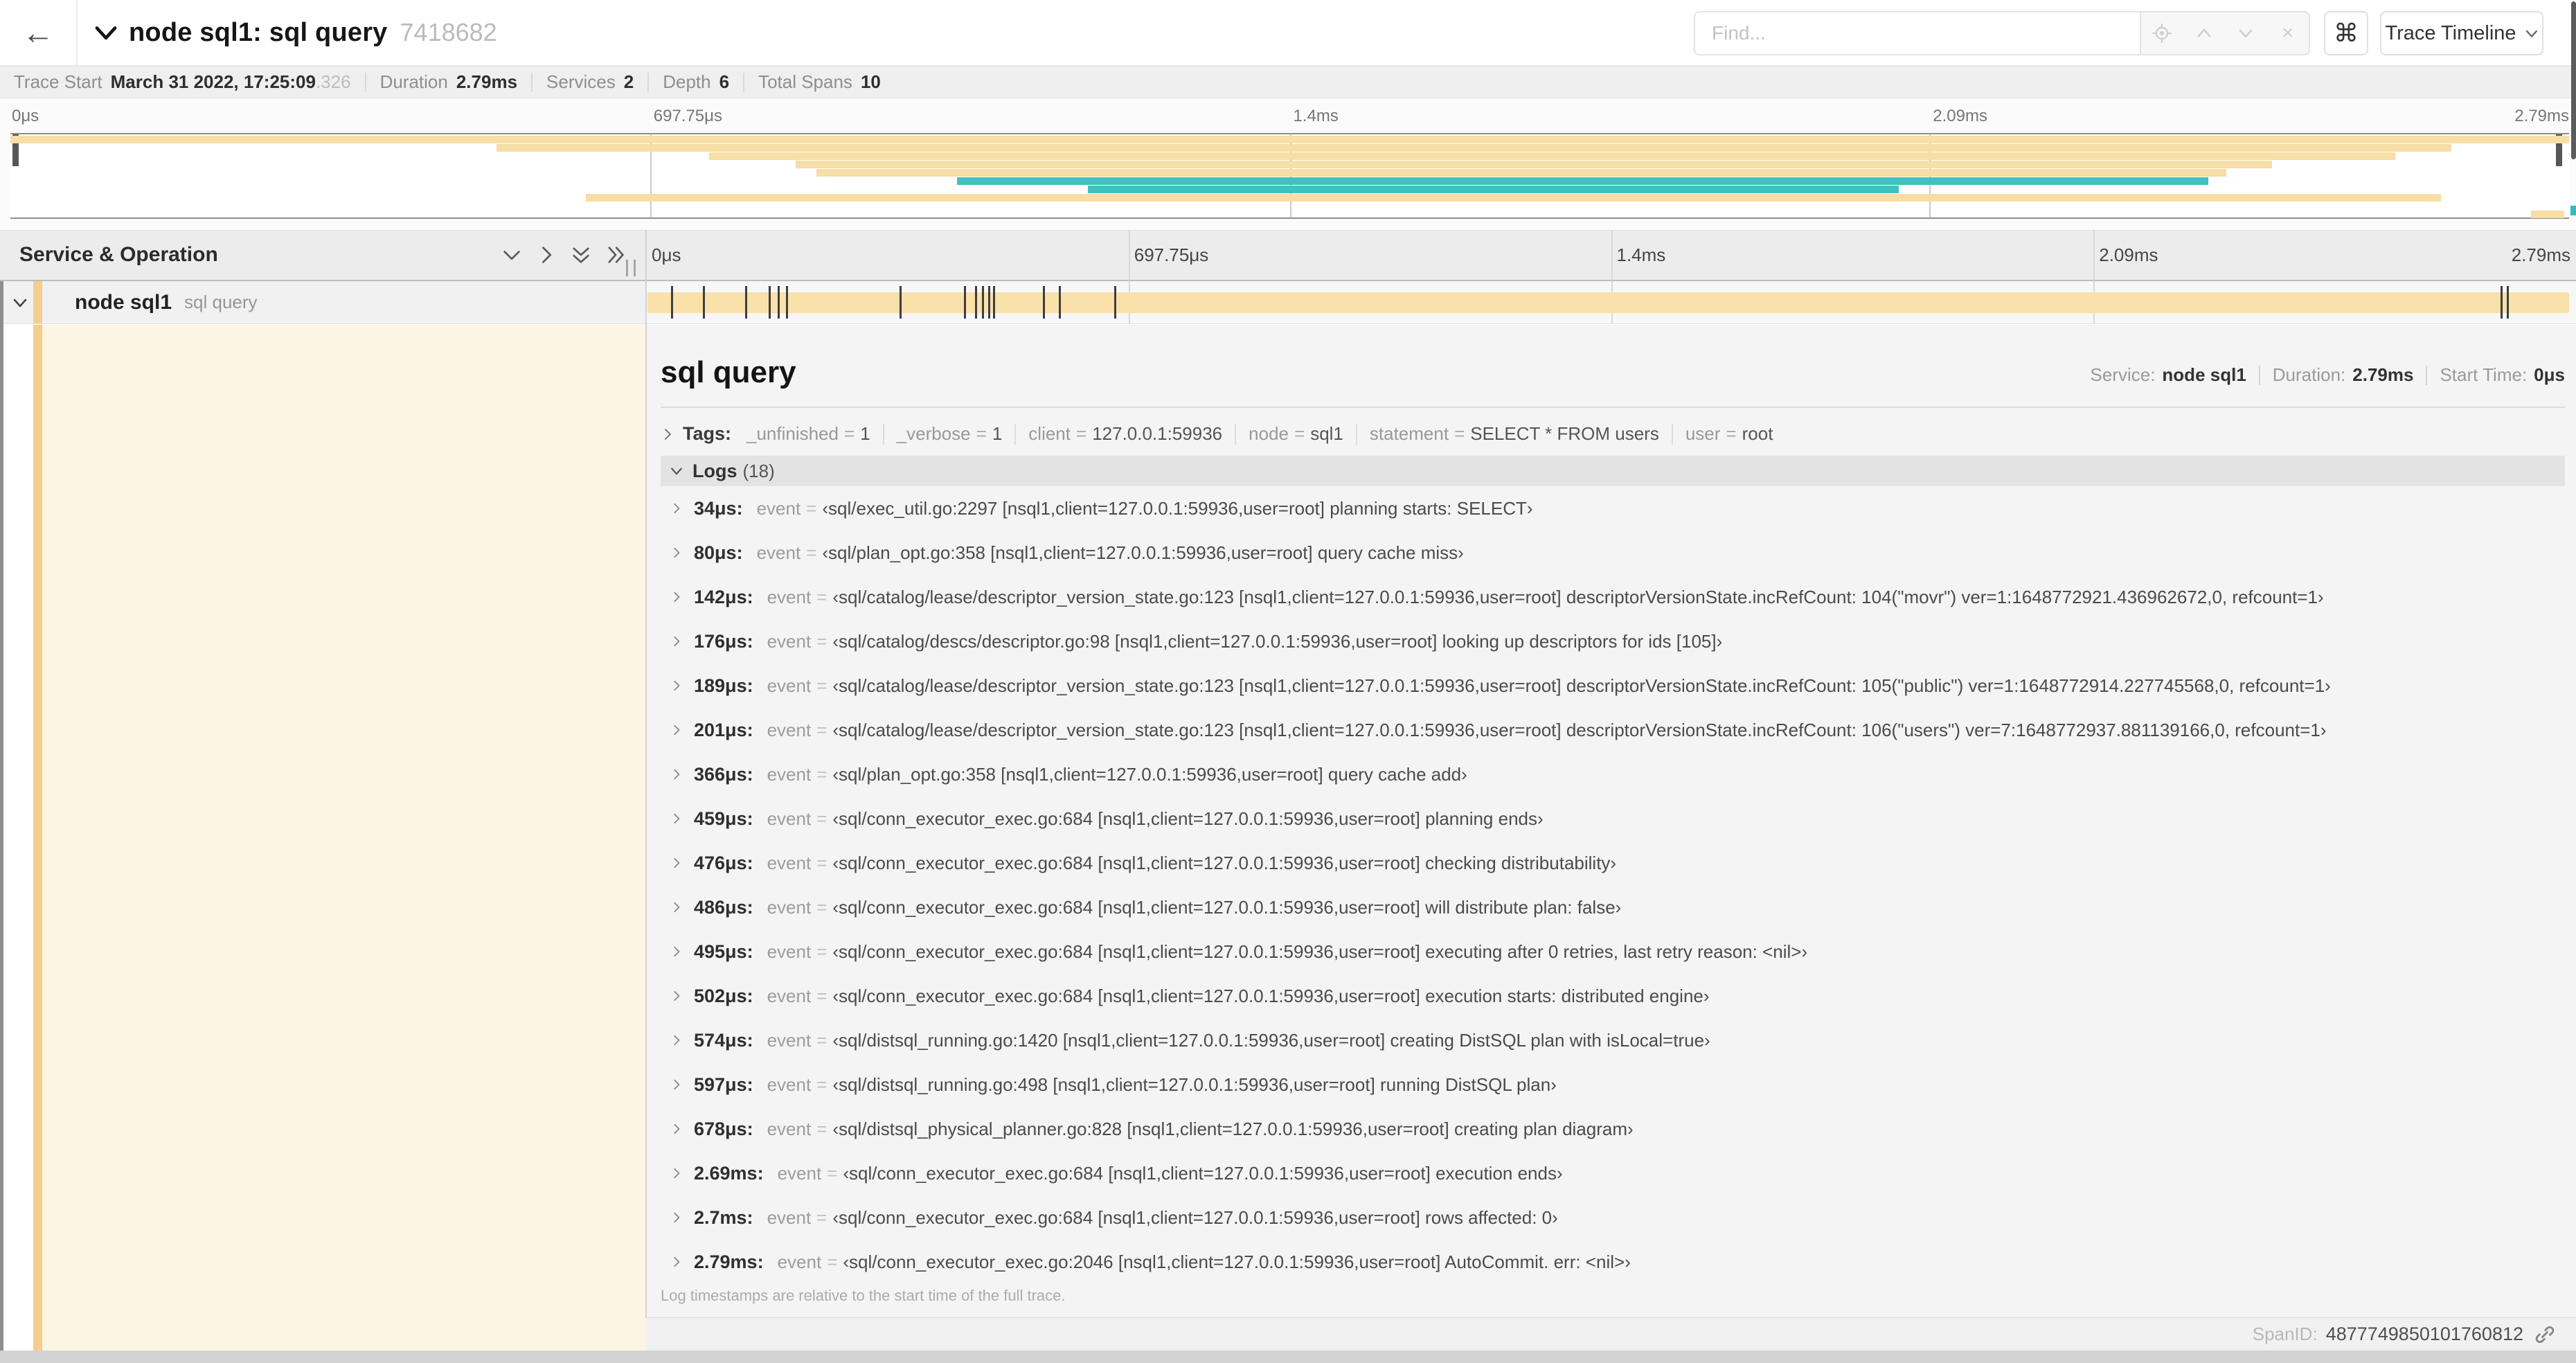 Image resolution: width=2576 pixels, height=1363 pixels. Describe the element at coordinates (1015, 434) in the screenshot. I see `tag-separator` at that location.